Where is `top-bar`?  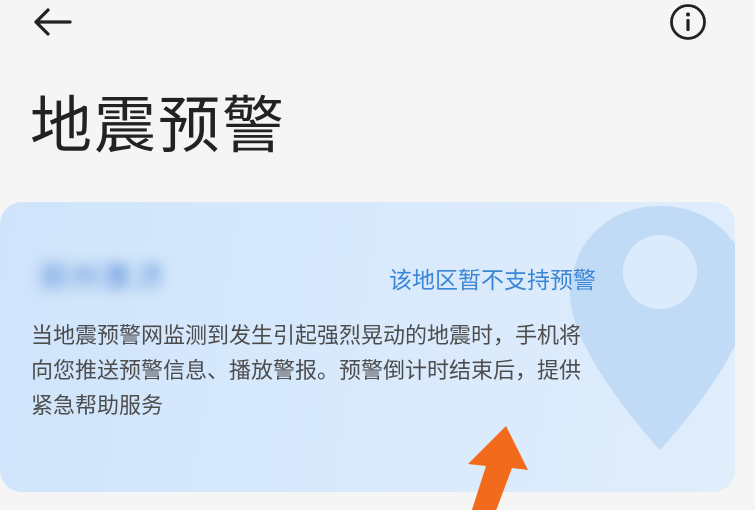
top-bar is located at coordinates (377, 30).